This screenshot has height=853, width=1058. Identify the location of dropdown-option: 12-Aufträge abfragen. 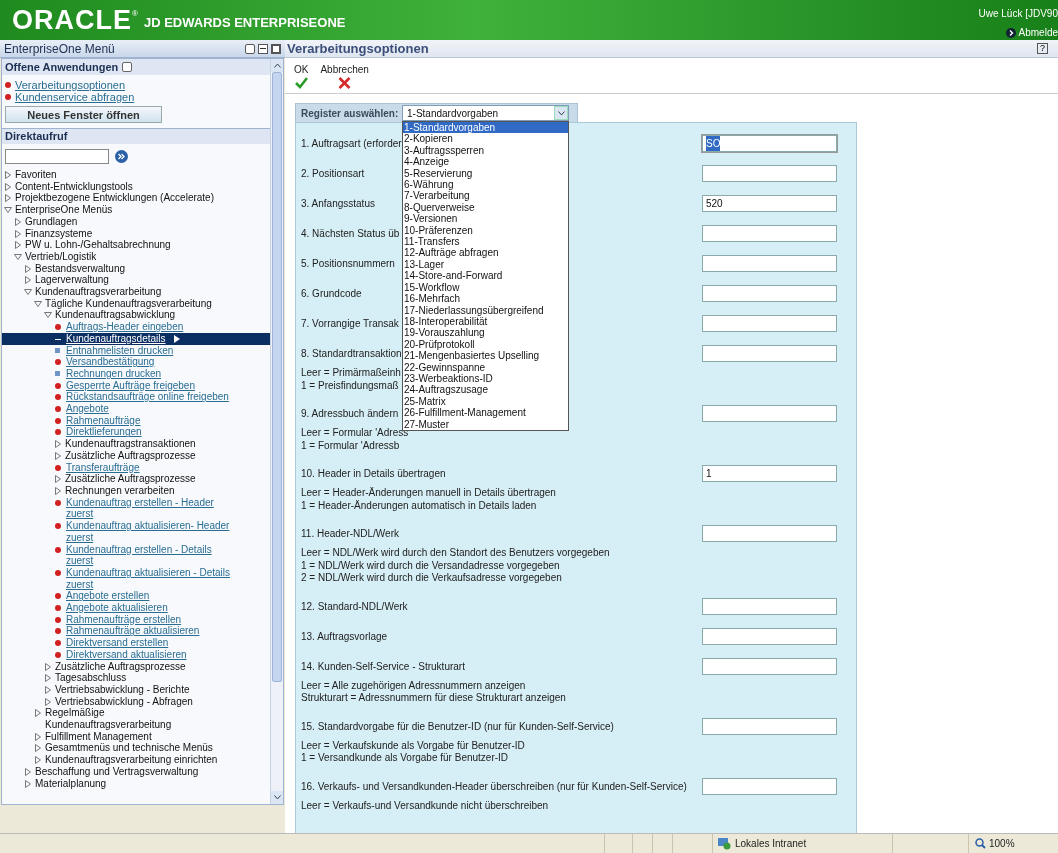
(485, 253).